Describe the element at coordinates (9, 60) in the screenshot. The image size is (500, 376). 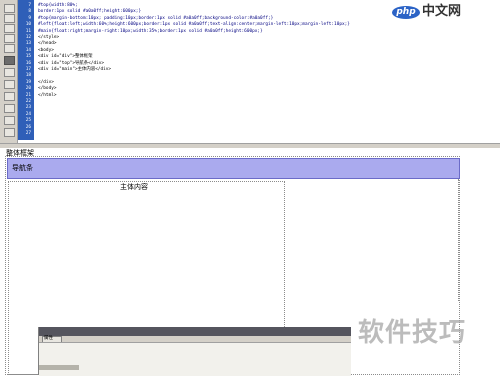
I see `select-parent-tag-icon` at that location.